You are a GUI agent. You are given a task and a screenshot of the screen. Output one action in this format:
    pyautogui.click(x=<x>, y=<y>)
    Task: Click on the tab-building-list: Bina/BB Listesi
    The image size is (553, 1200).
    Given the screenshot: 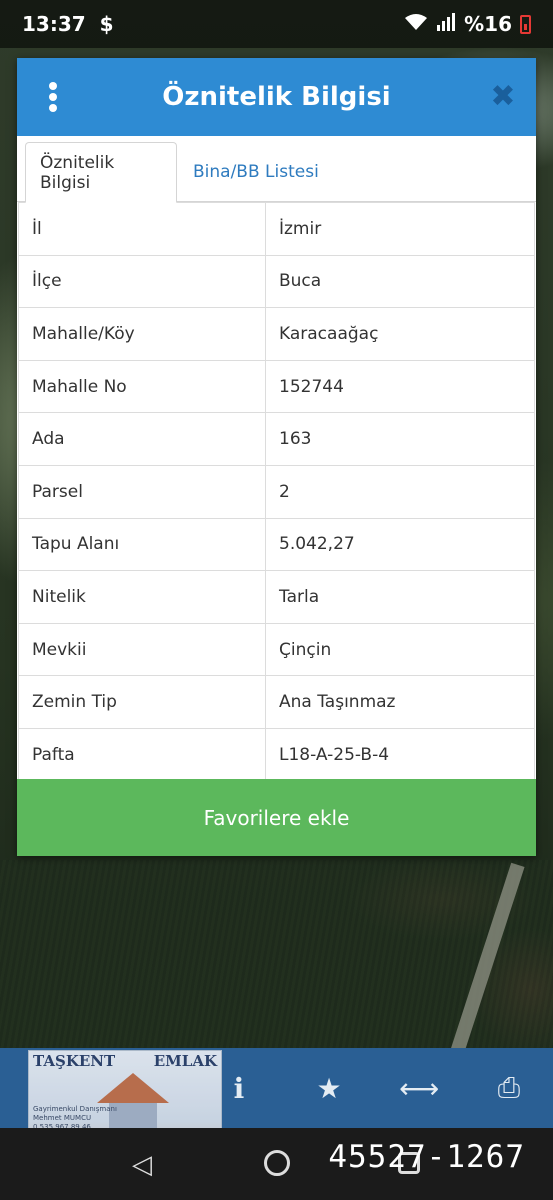 What is the action you would take?
    pyautogui.click(x=256, y=172)
    